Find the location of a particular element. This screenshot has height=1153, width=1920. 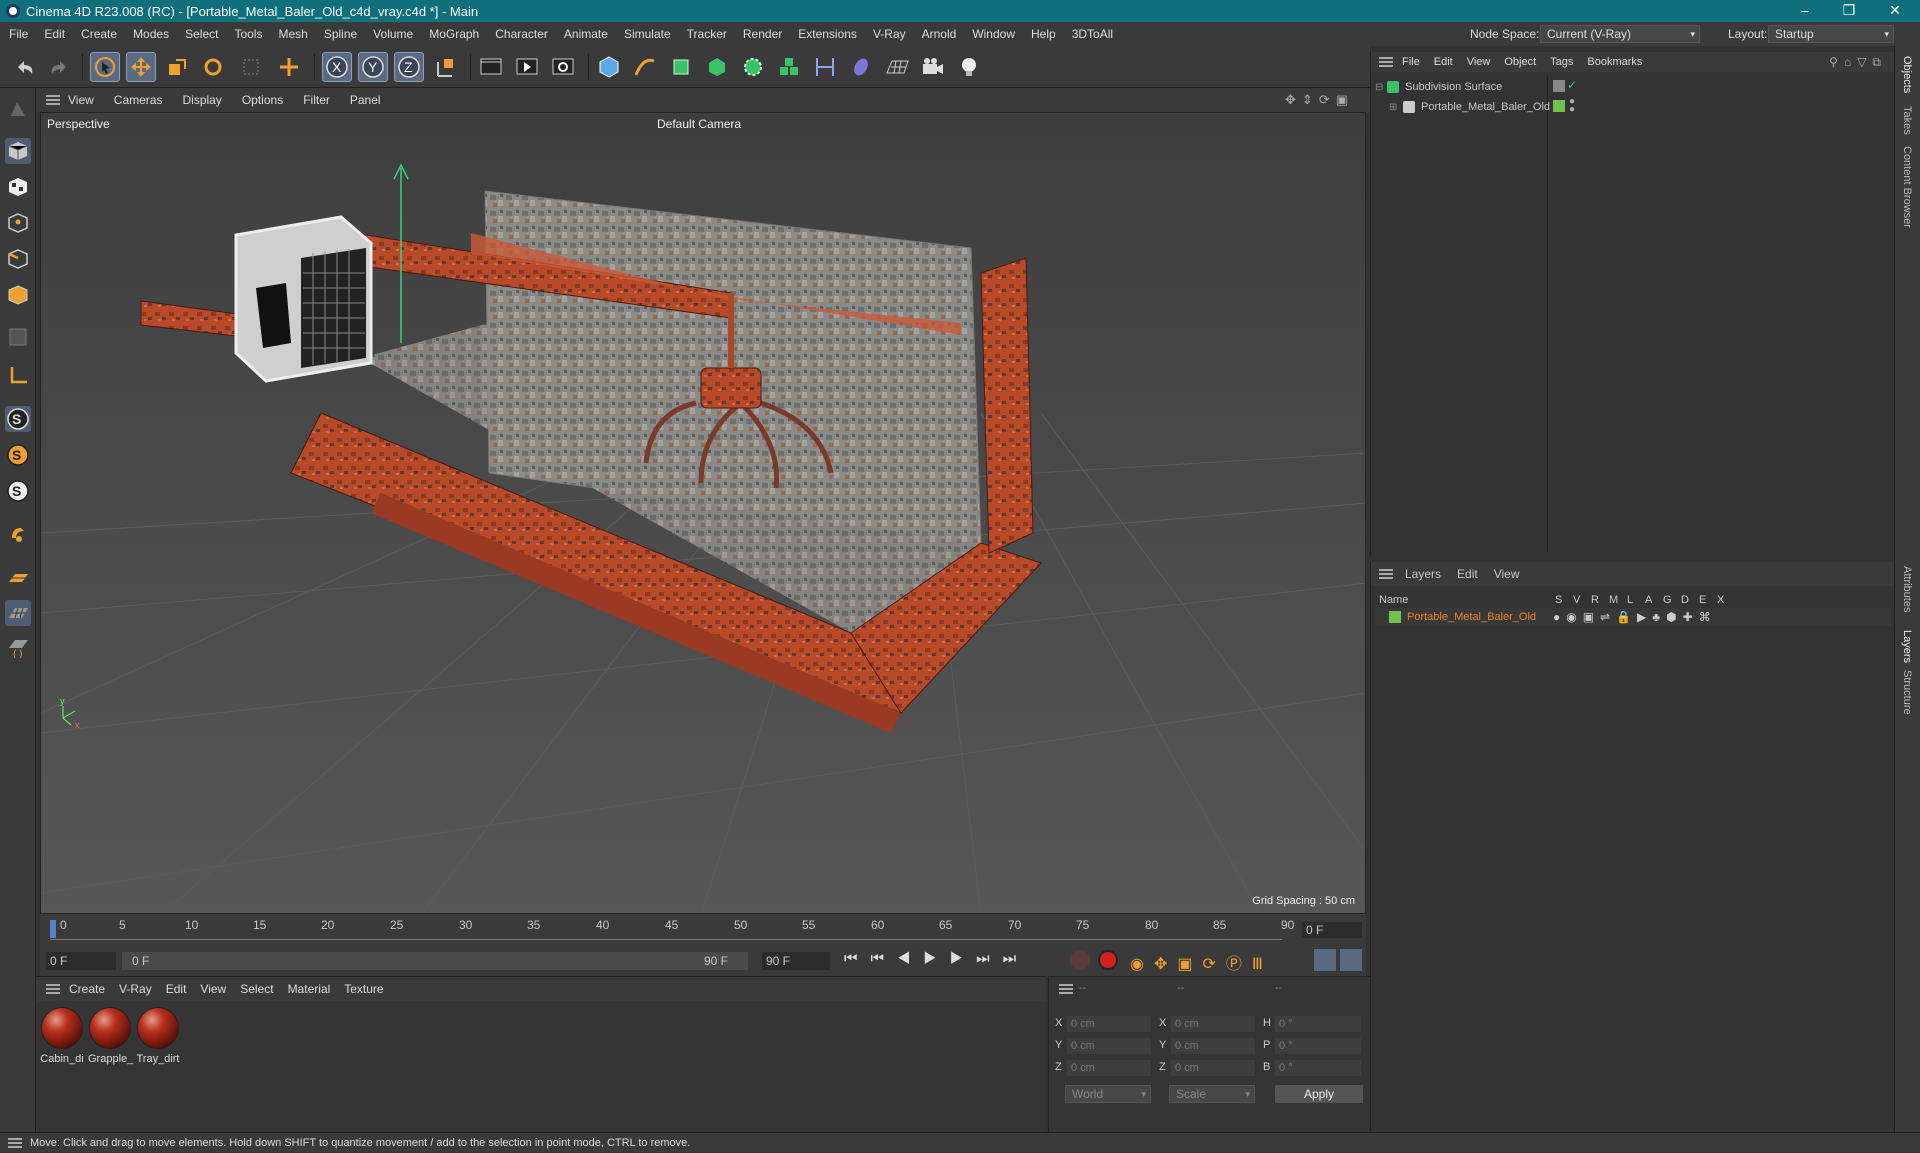

range-slider: 0 F 90 F is located at coordinates (435, 961).